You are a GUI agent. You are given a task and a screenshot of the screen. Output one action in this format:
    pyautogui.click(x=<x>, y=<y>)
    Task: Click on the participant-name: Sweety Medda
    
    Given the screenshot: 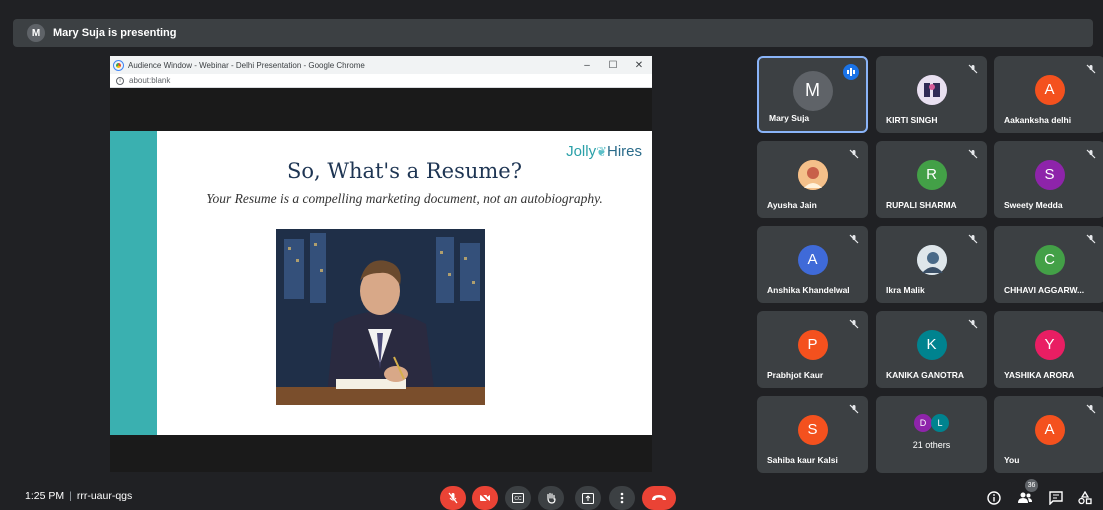 What is the action you would take?
    pyautogui.click(x=1033, y=205)
    